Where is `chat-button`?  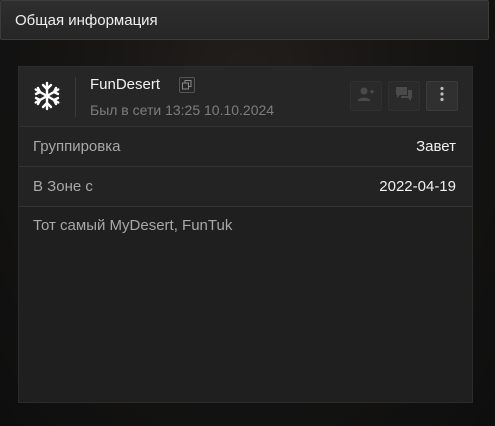 chat-button is located at coordinates (404, 96).